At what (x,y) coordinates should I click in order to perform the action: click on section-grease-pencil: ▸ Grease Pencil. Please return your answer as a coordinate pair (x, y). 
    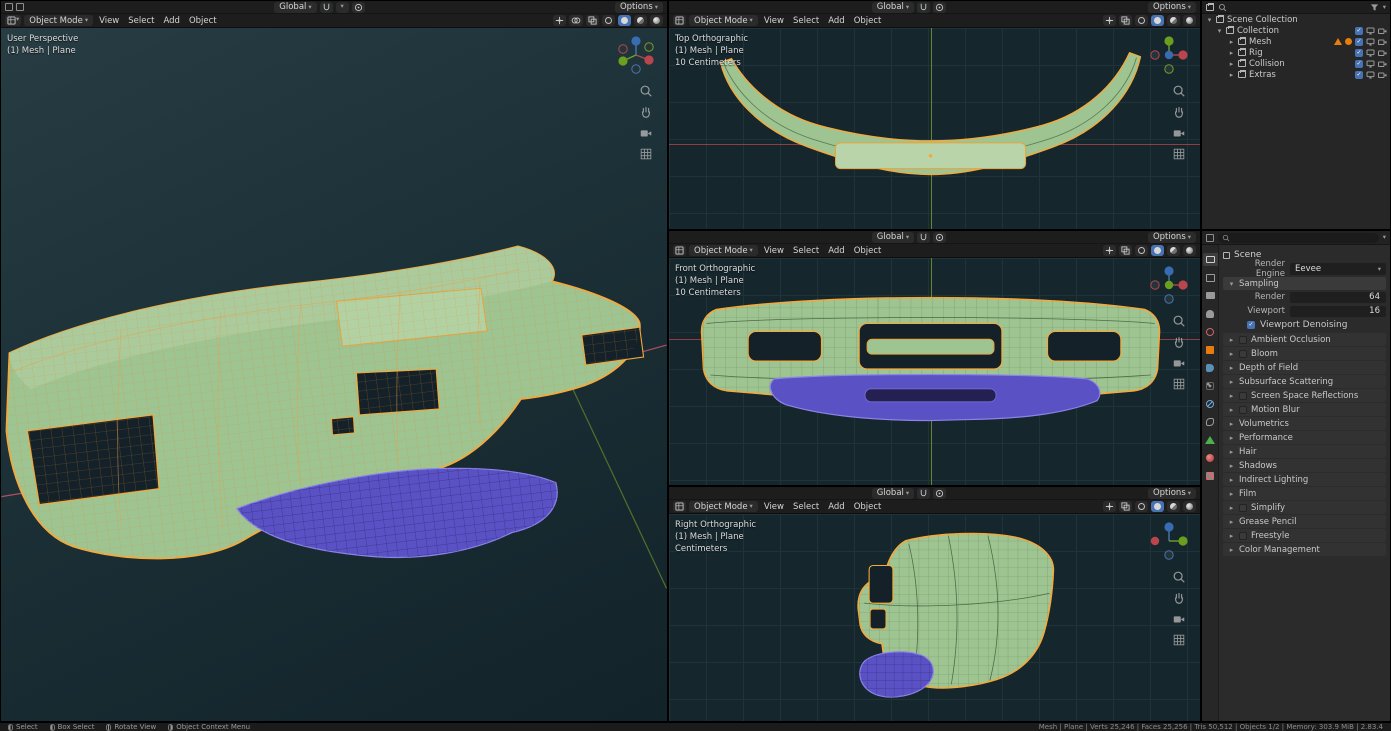
    Looking at the image, I should click on (1304, 521).